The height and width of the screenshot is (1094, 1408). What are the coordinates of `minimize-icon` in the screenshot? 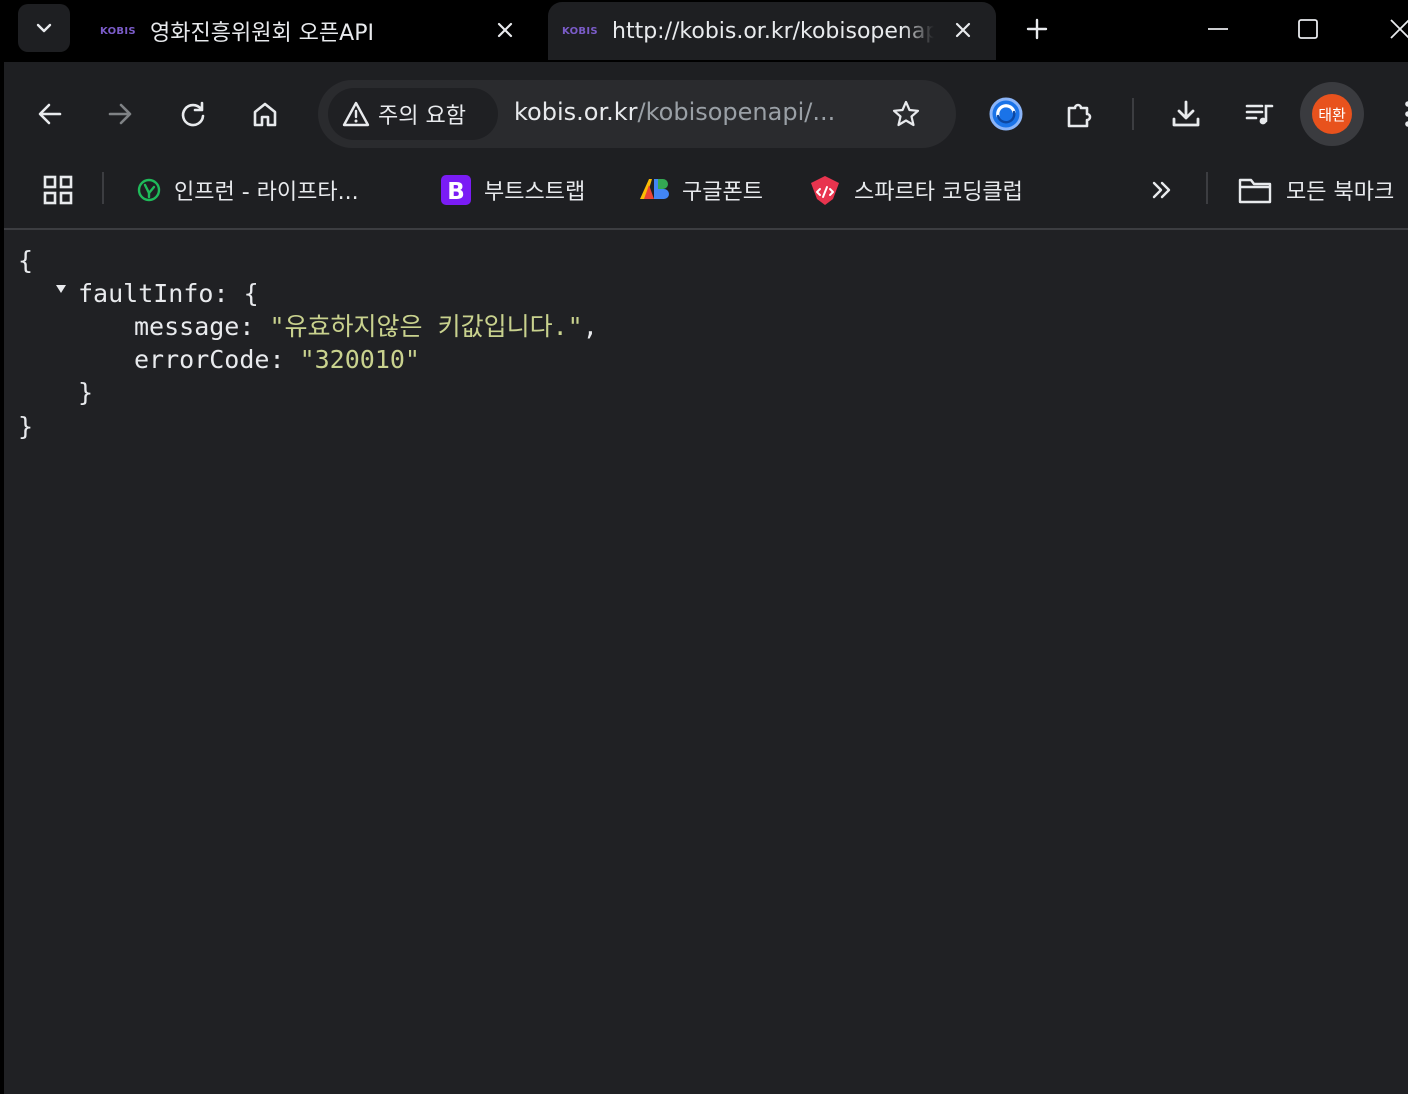 It's located at (1218, 29).